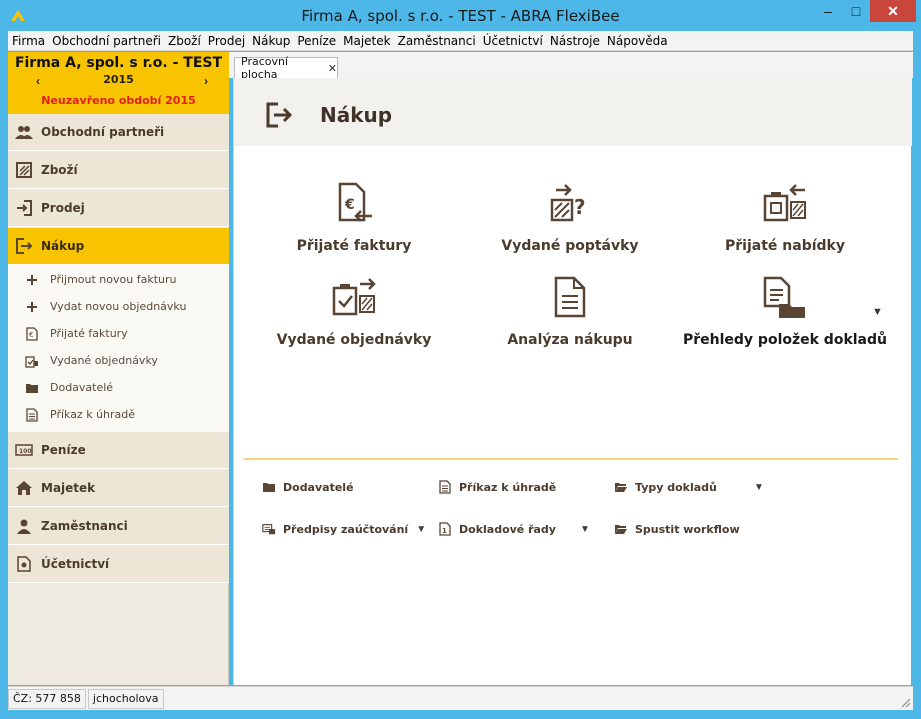  I want to click on analysis-icon, so click(570, 297).